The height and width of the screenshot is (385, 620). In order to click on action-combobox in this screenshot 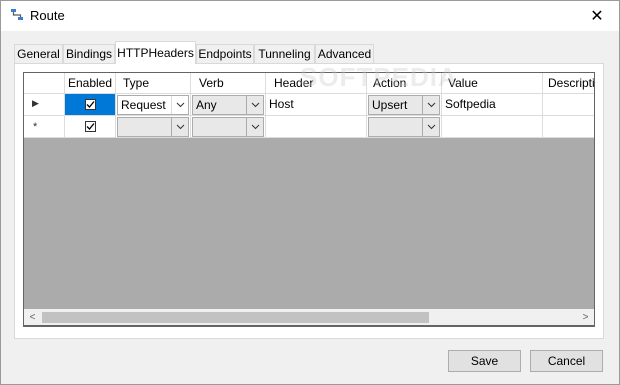, I will do `click(404, 127)`.